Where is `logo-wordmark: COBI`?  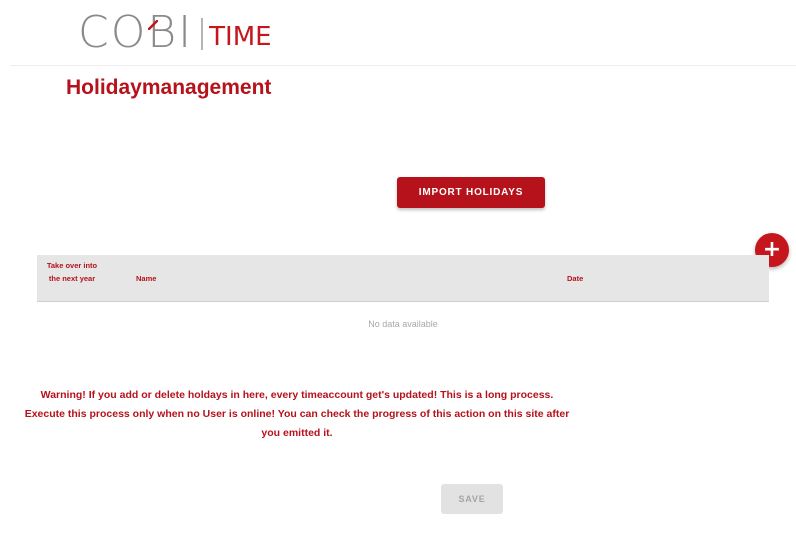 logo-wordmark: COBI is located at coordinates (136, 32).